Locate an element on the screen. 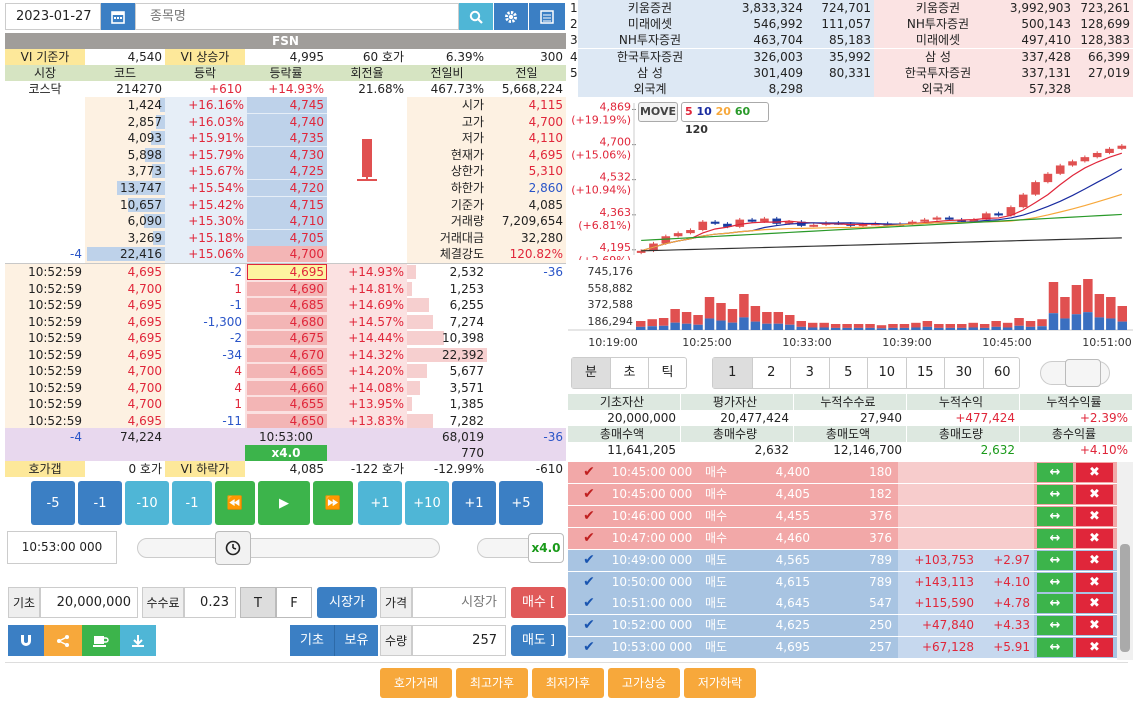 This screenshot has height=703, width=1133. replay-slider-track is located at coordinates (288, 548).